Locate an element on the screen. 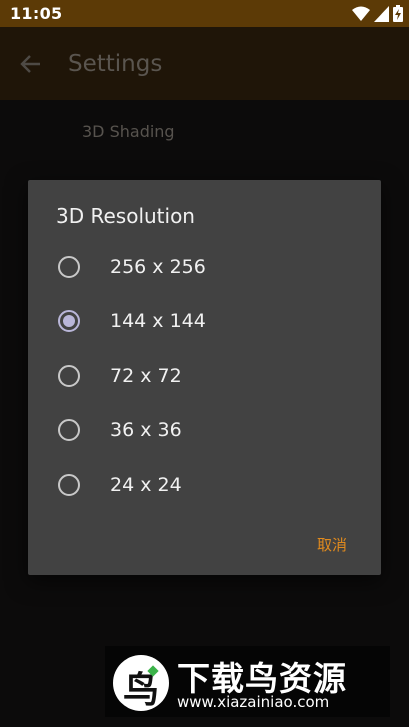 The image size is (409, 727). option-label: 24 x 24 is located at coordinates (146, 485).